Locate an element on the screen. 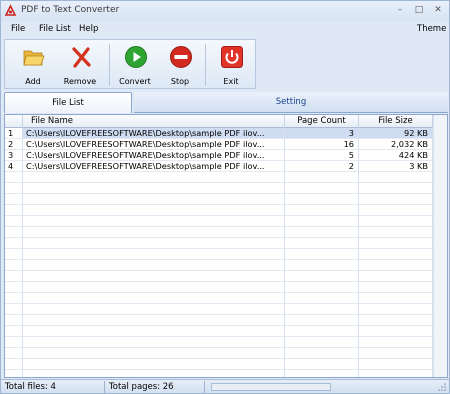 This screenshot has height=394, width=450. row-page-count: 2 is located at coordinates (322, 166).